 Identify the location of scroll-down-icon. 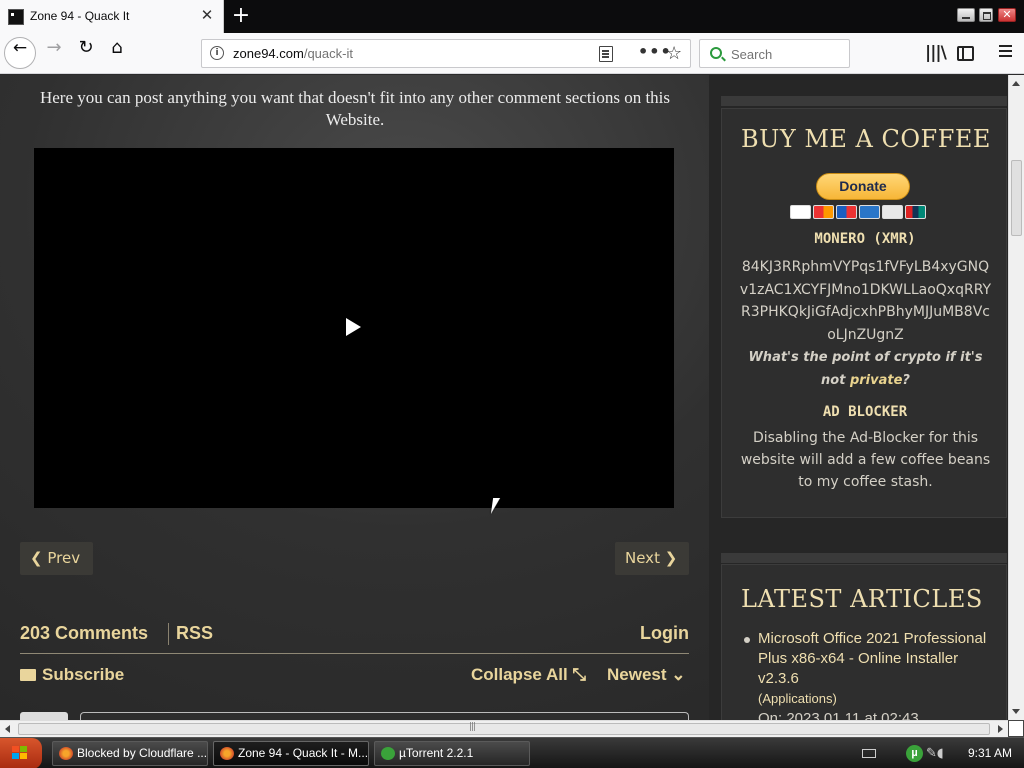
(1016, 711).